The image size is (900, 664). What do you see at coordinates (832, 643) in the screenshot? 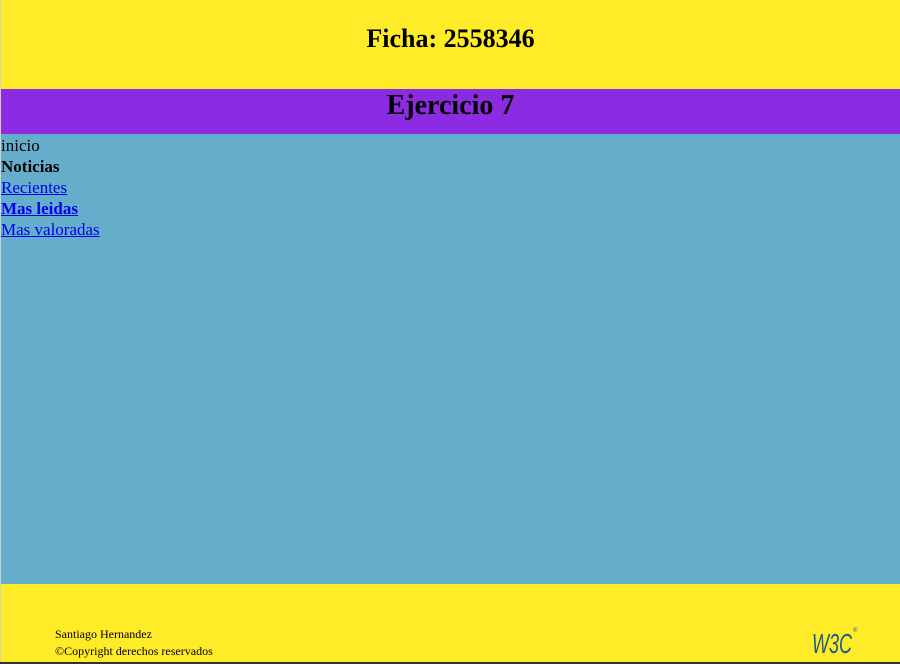
I see `w3c-logo-text: W3C` at bounding box center [832, 643].